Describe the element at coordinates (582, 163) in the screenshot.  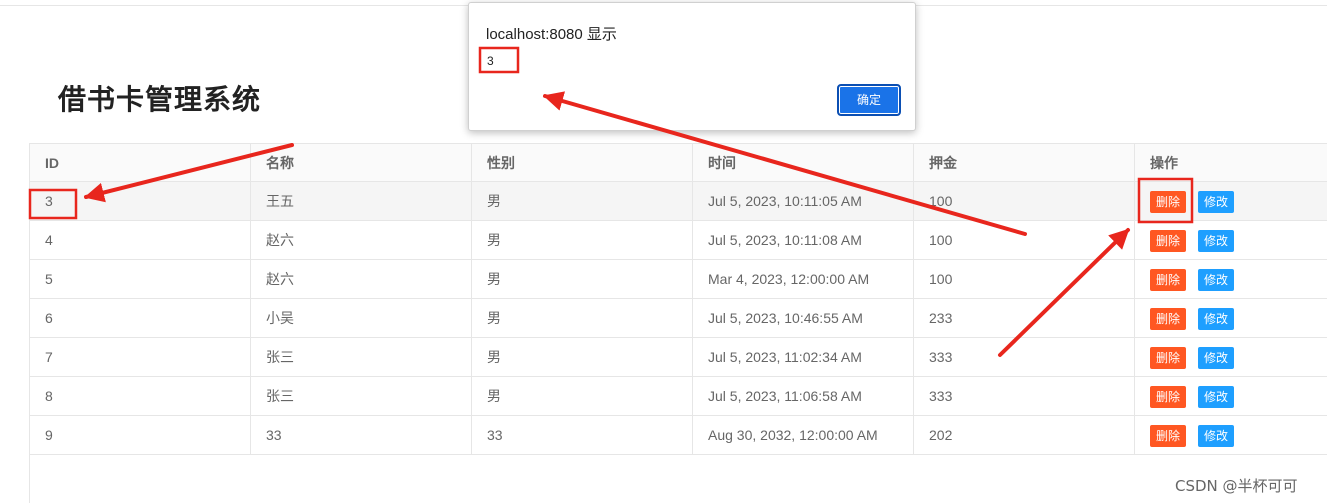
I see `header-gender: 性别` at that location.